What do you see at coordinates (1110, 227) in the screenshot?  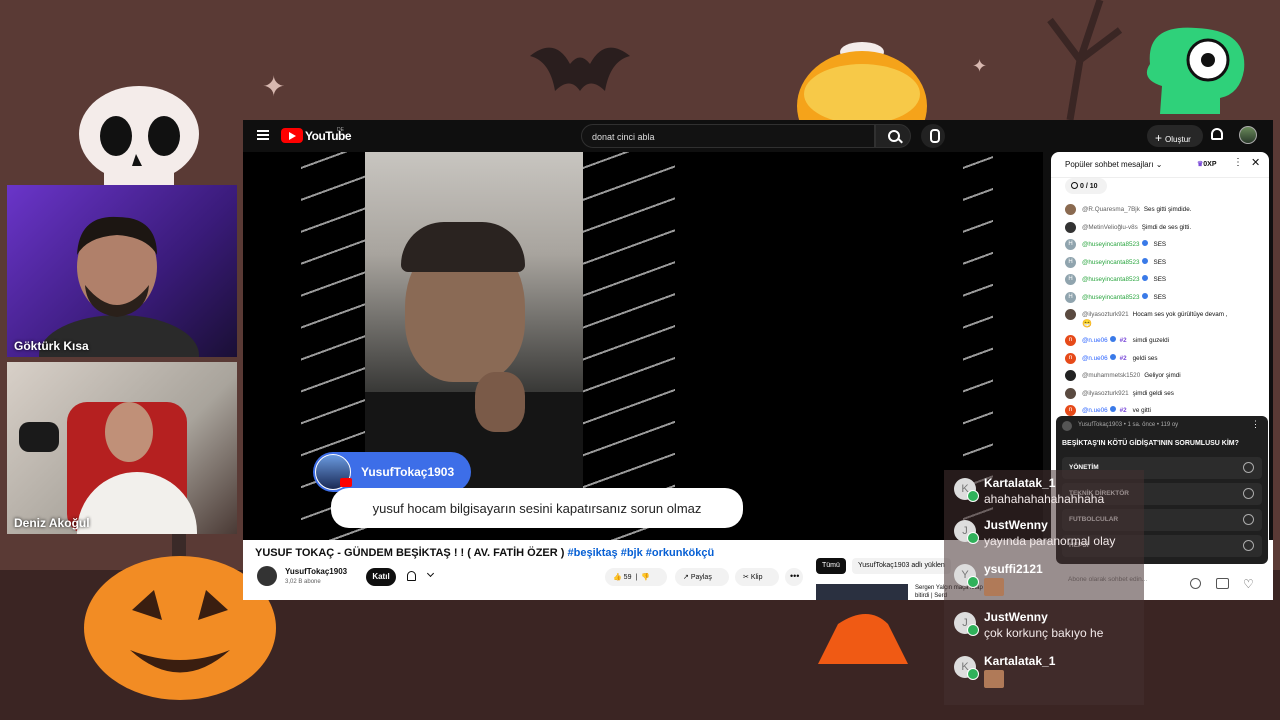 I see `chat-author-name: @MetinVelioğlu-v8s` at bounding box center [1110, 227].